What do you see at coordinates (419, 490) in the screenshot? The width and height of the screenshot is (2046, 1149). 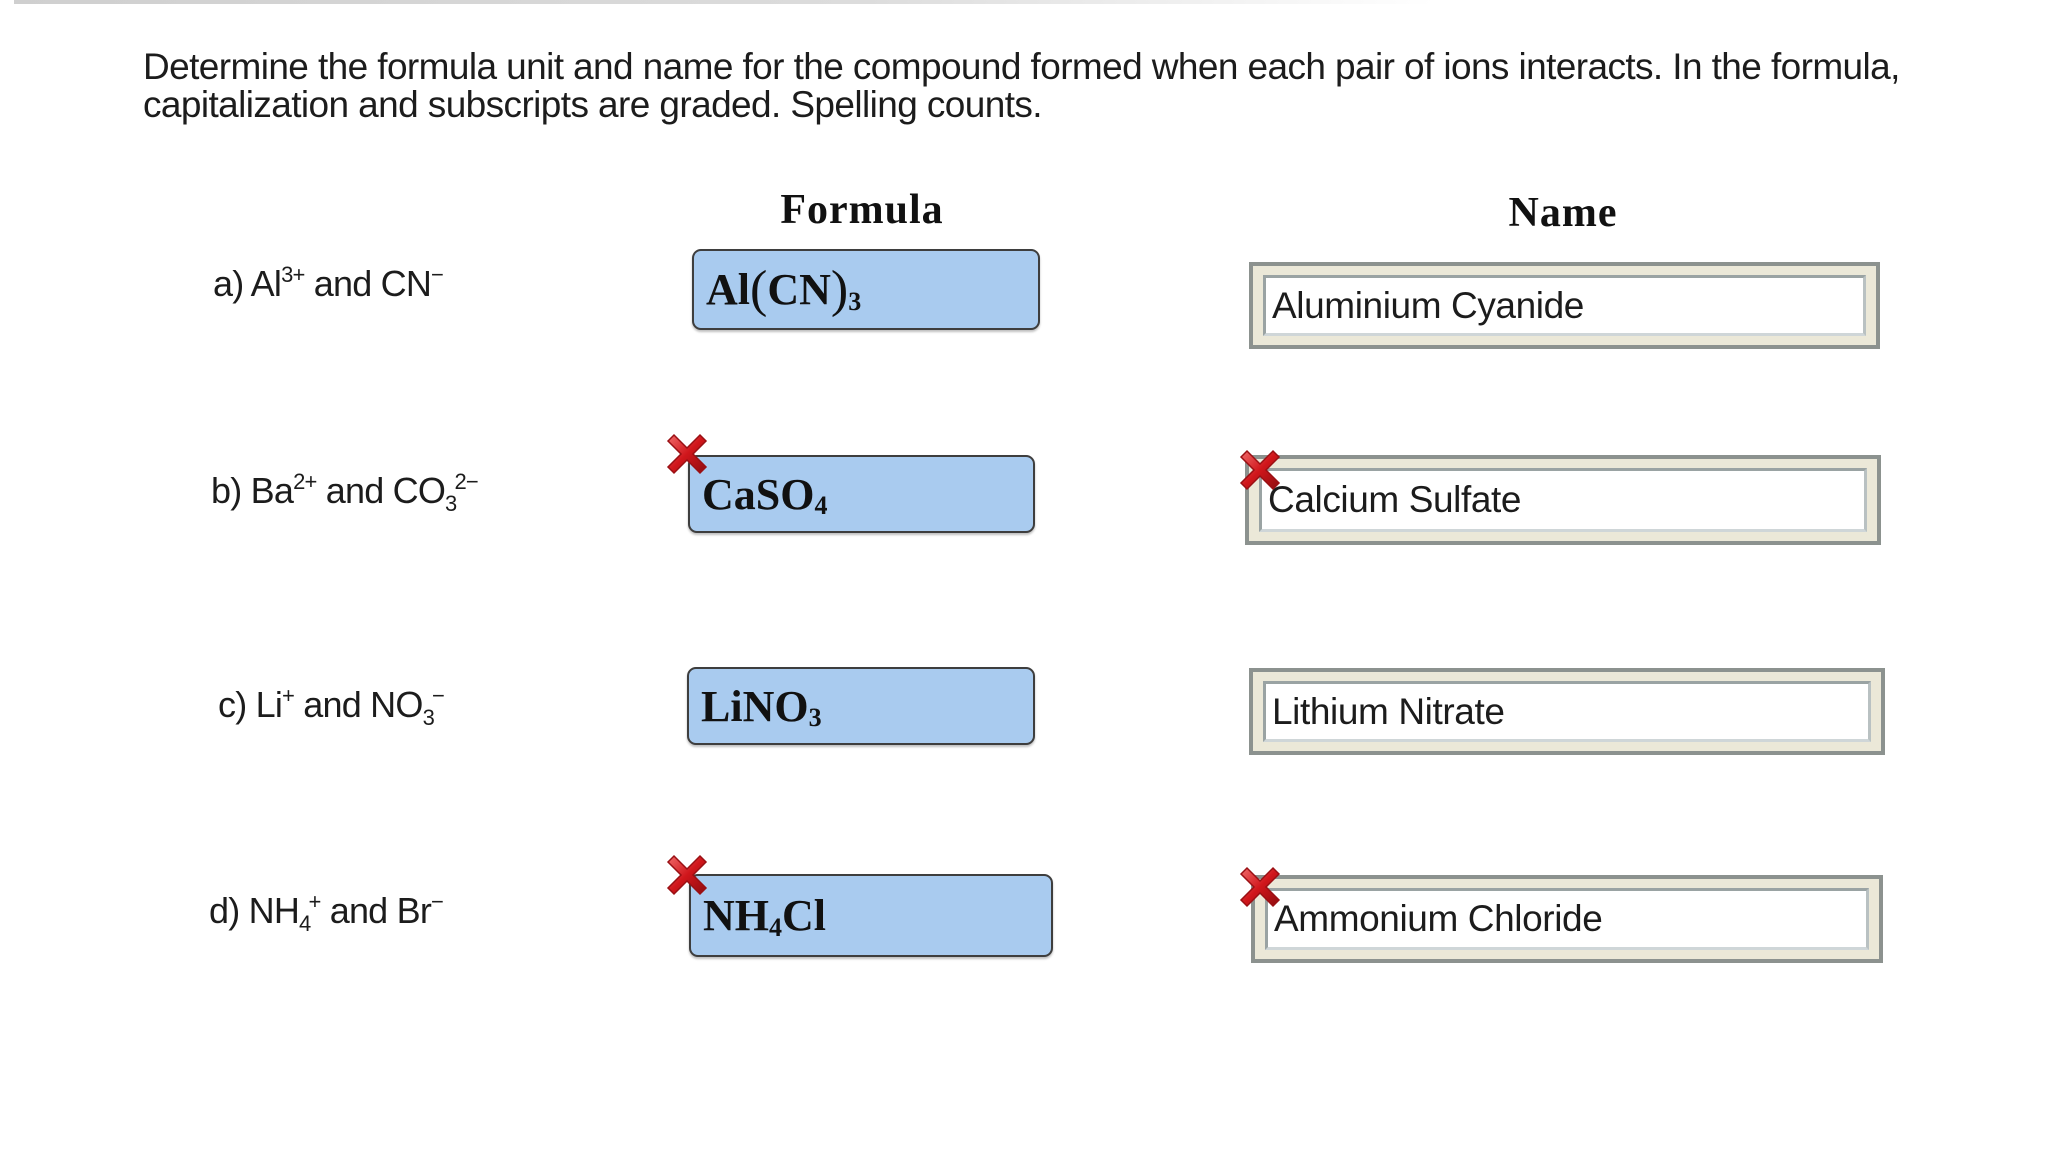 I see `anion-symbol: CO` at bounding box center [419, 490].